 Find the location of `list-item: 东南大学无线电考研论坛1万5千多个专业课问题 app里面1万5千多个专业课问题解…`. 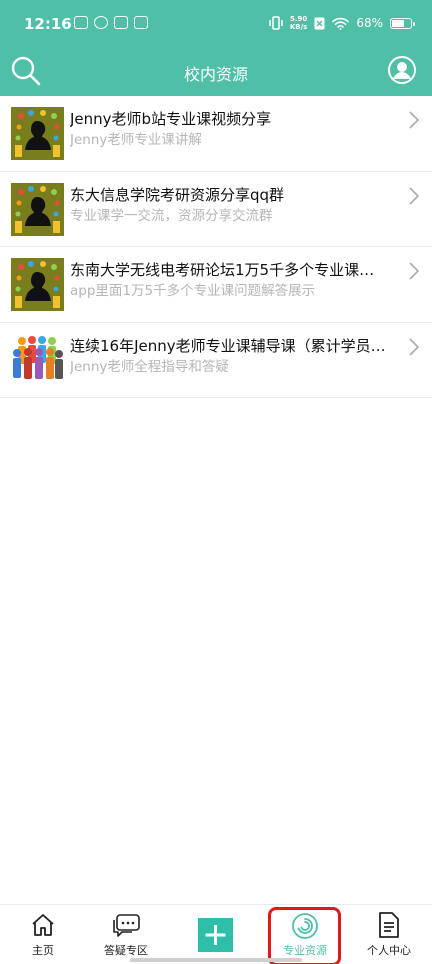

list-item: 东南大学无线电考研论坛1万5千多个专业课问题 app里面1万5千多个专业课问题解… is located at coordinates (216, 285).